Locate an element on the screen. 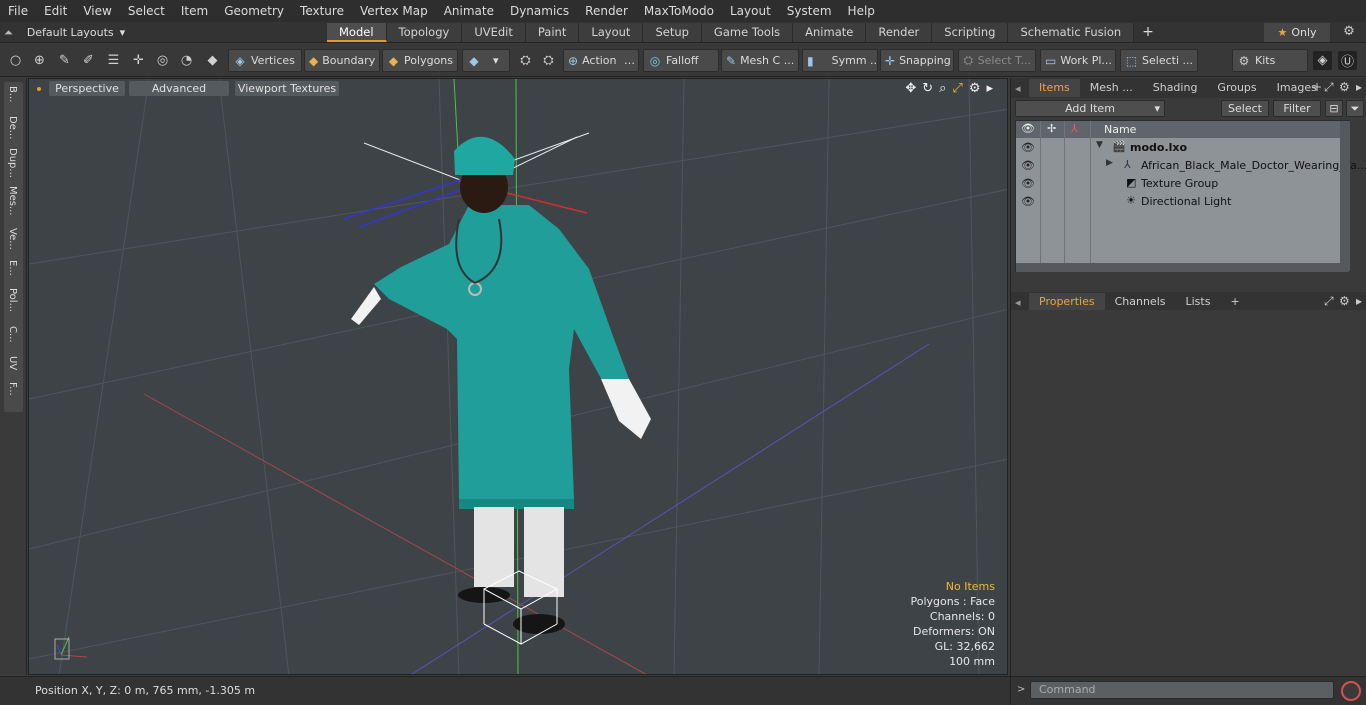 Image resolution: width=1366 pixels, height=705 pixels. tab-paint: Paint is located at coordinates (552, 32).